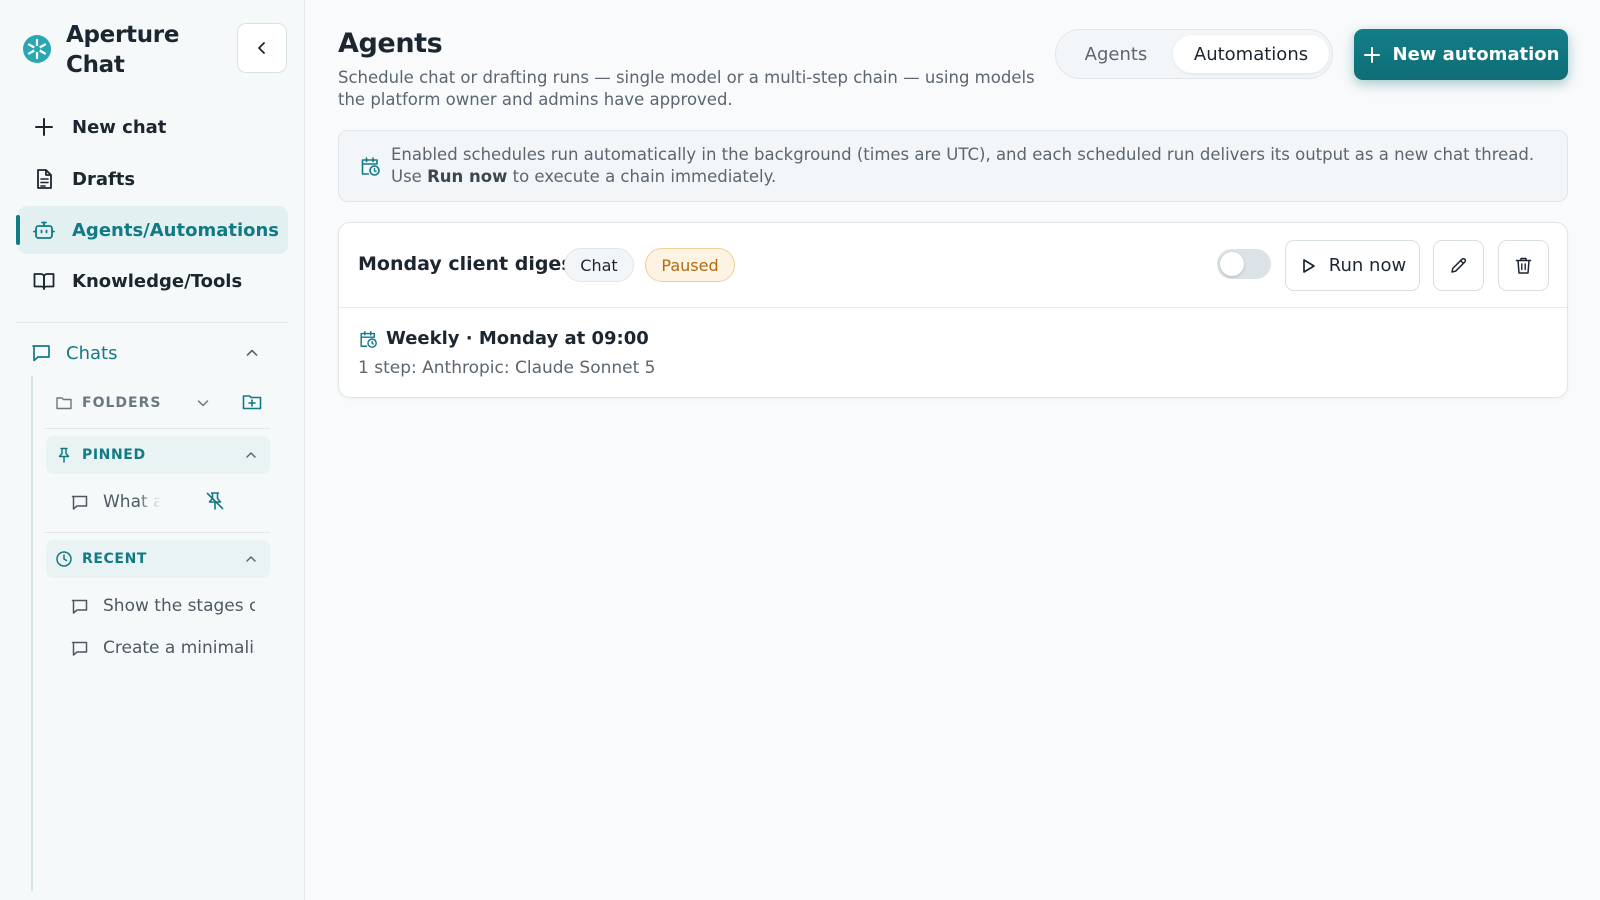 This screenshot has height=900, width=1600. I want to click on enabled-toggle, so click(1244, 264).